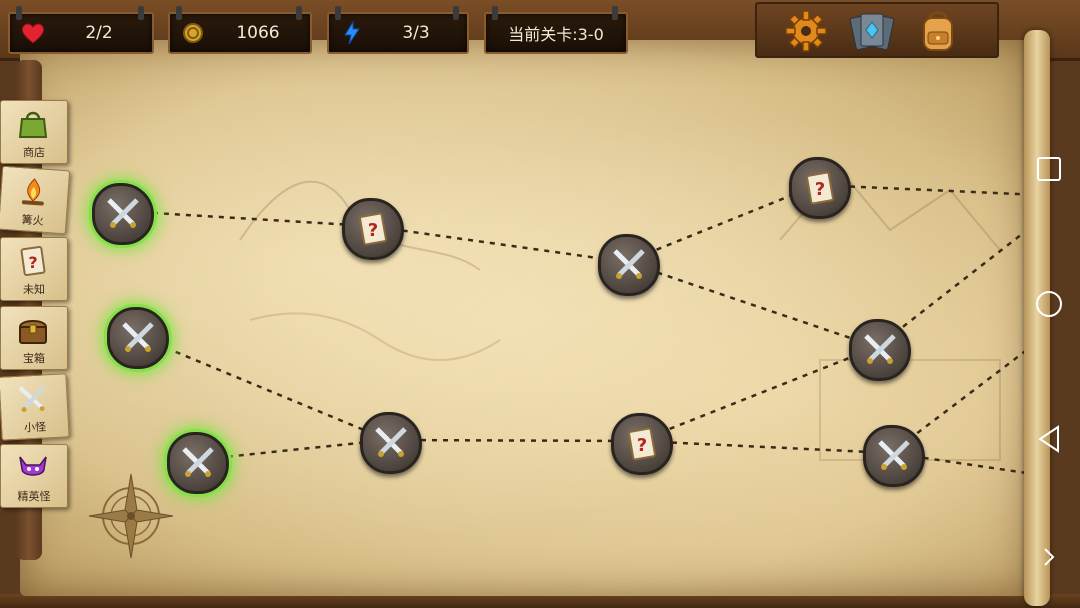  I want to click on elite-demon-icon, so click(33, 466).